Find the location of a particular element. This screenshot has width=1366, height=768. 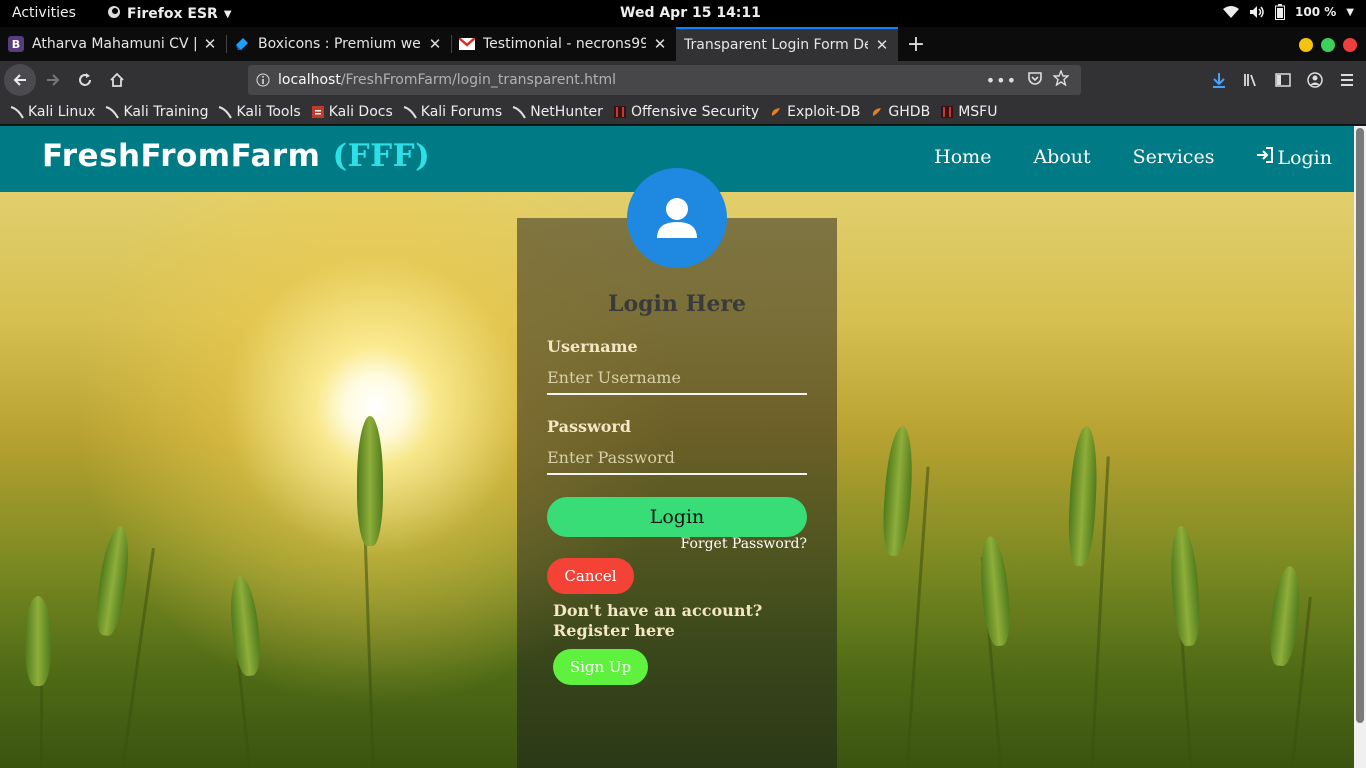

battery-icon is located at coordinates (1280, 12).